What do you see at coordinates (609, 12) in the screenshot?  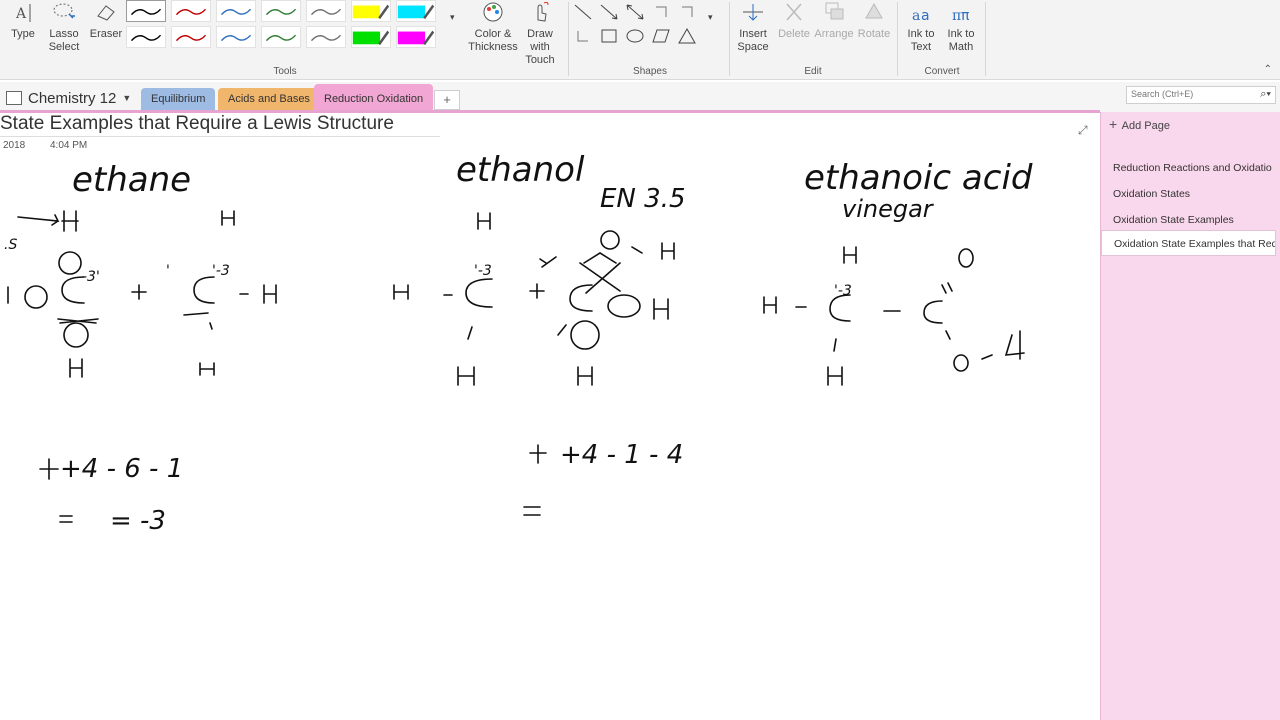 I see `arrow-icon` at bounding box center [609, 12].